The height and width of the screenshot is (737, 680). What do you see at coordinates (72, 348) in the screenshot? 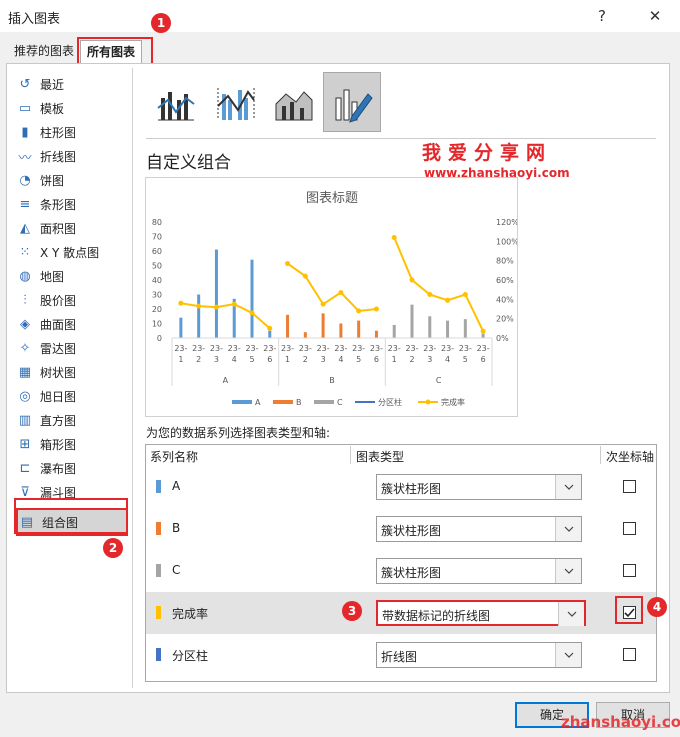
I see `sidebar-item-radar-chart: ✧ 雷达图` at bounding box center [72, 348].